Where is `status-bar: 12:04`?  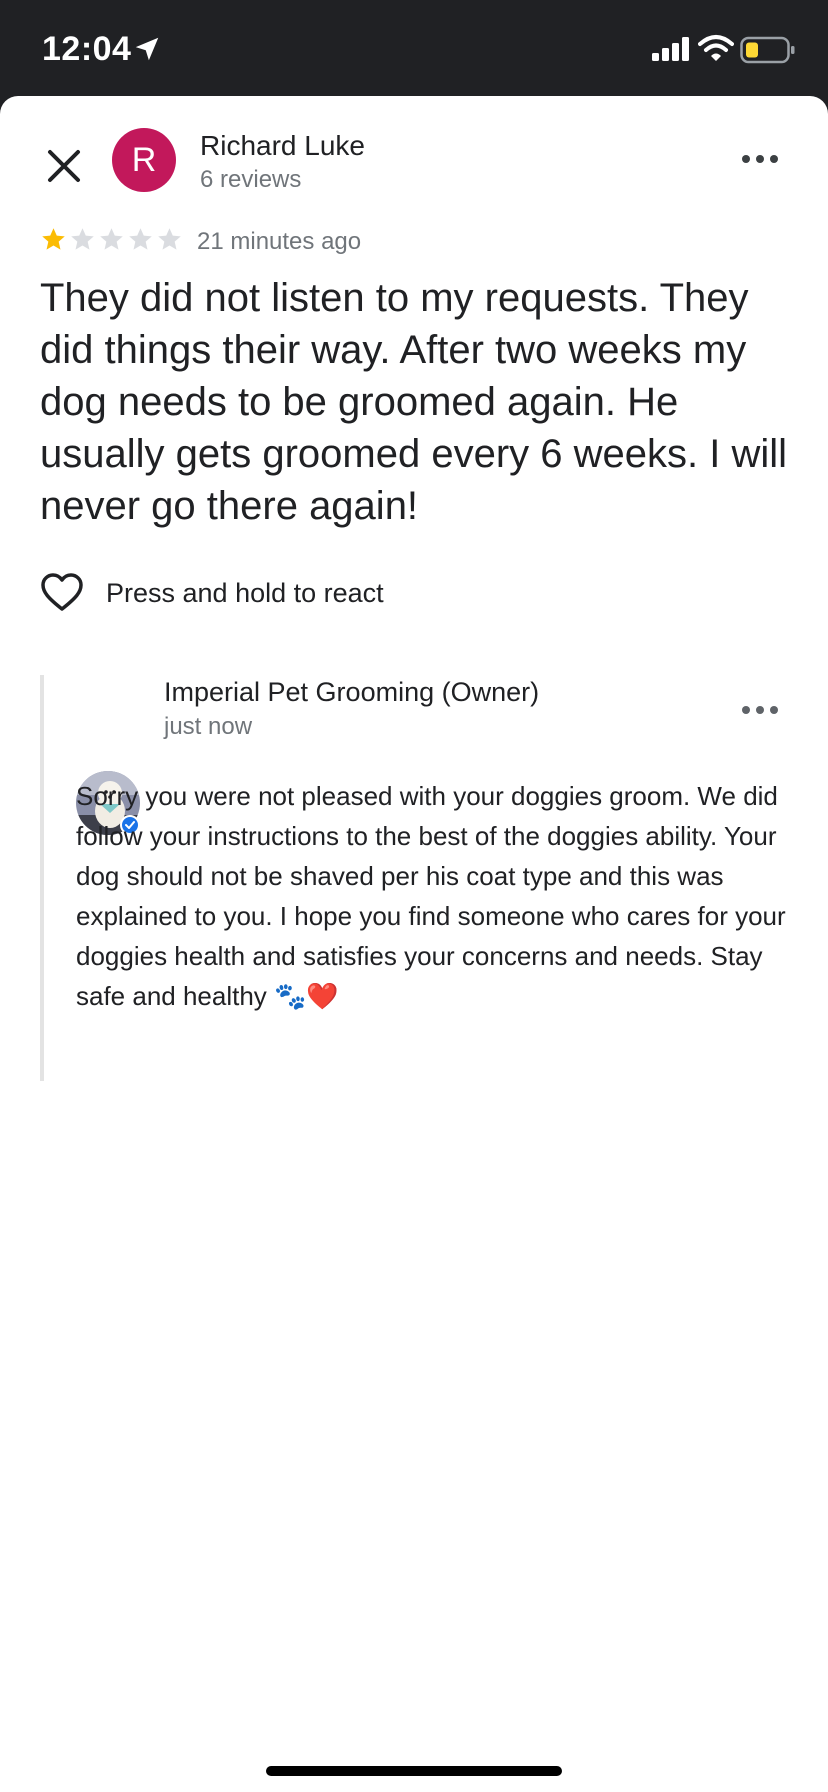
status-bar: 12:04 is located at coordinates (414, 48).